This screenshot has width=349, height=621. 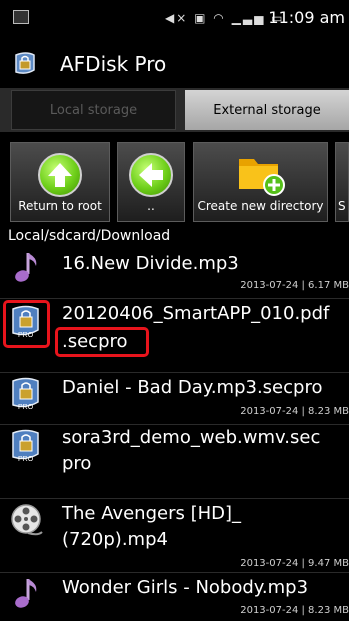 What do you see at coordinates (342, 206) in the screenshot?
I see `search-button-label: S` at bounding box center [342, 206].